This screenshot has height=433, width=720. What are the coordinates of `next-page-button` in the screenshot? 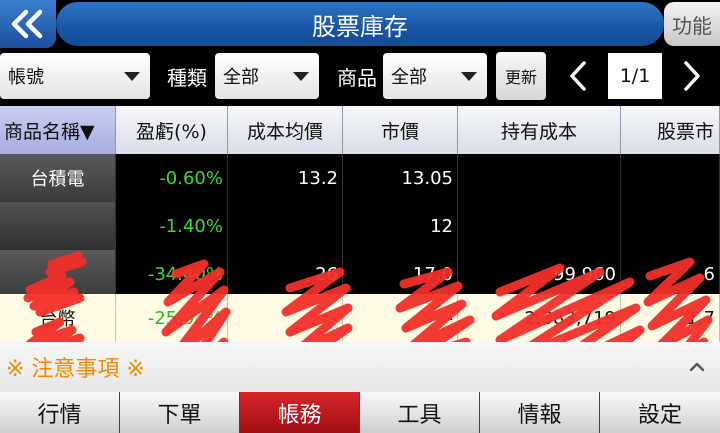 It's located at (692, 76).